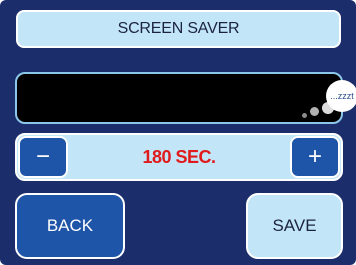  What do you see at coordinates (304, 115) in the screenshot?
I see `thought-bubble-dot-small` at bounding box center [304, 115].